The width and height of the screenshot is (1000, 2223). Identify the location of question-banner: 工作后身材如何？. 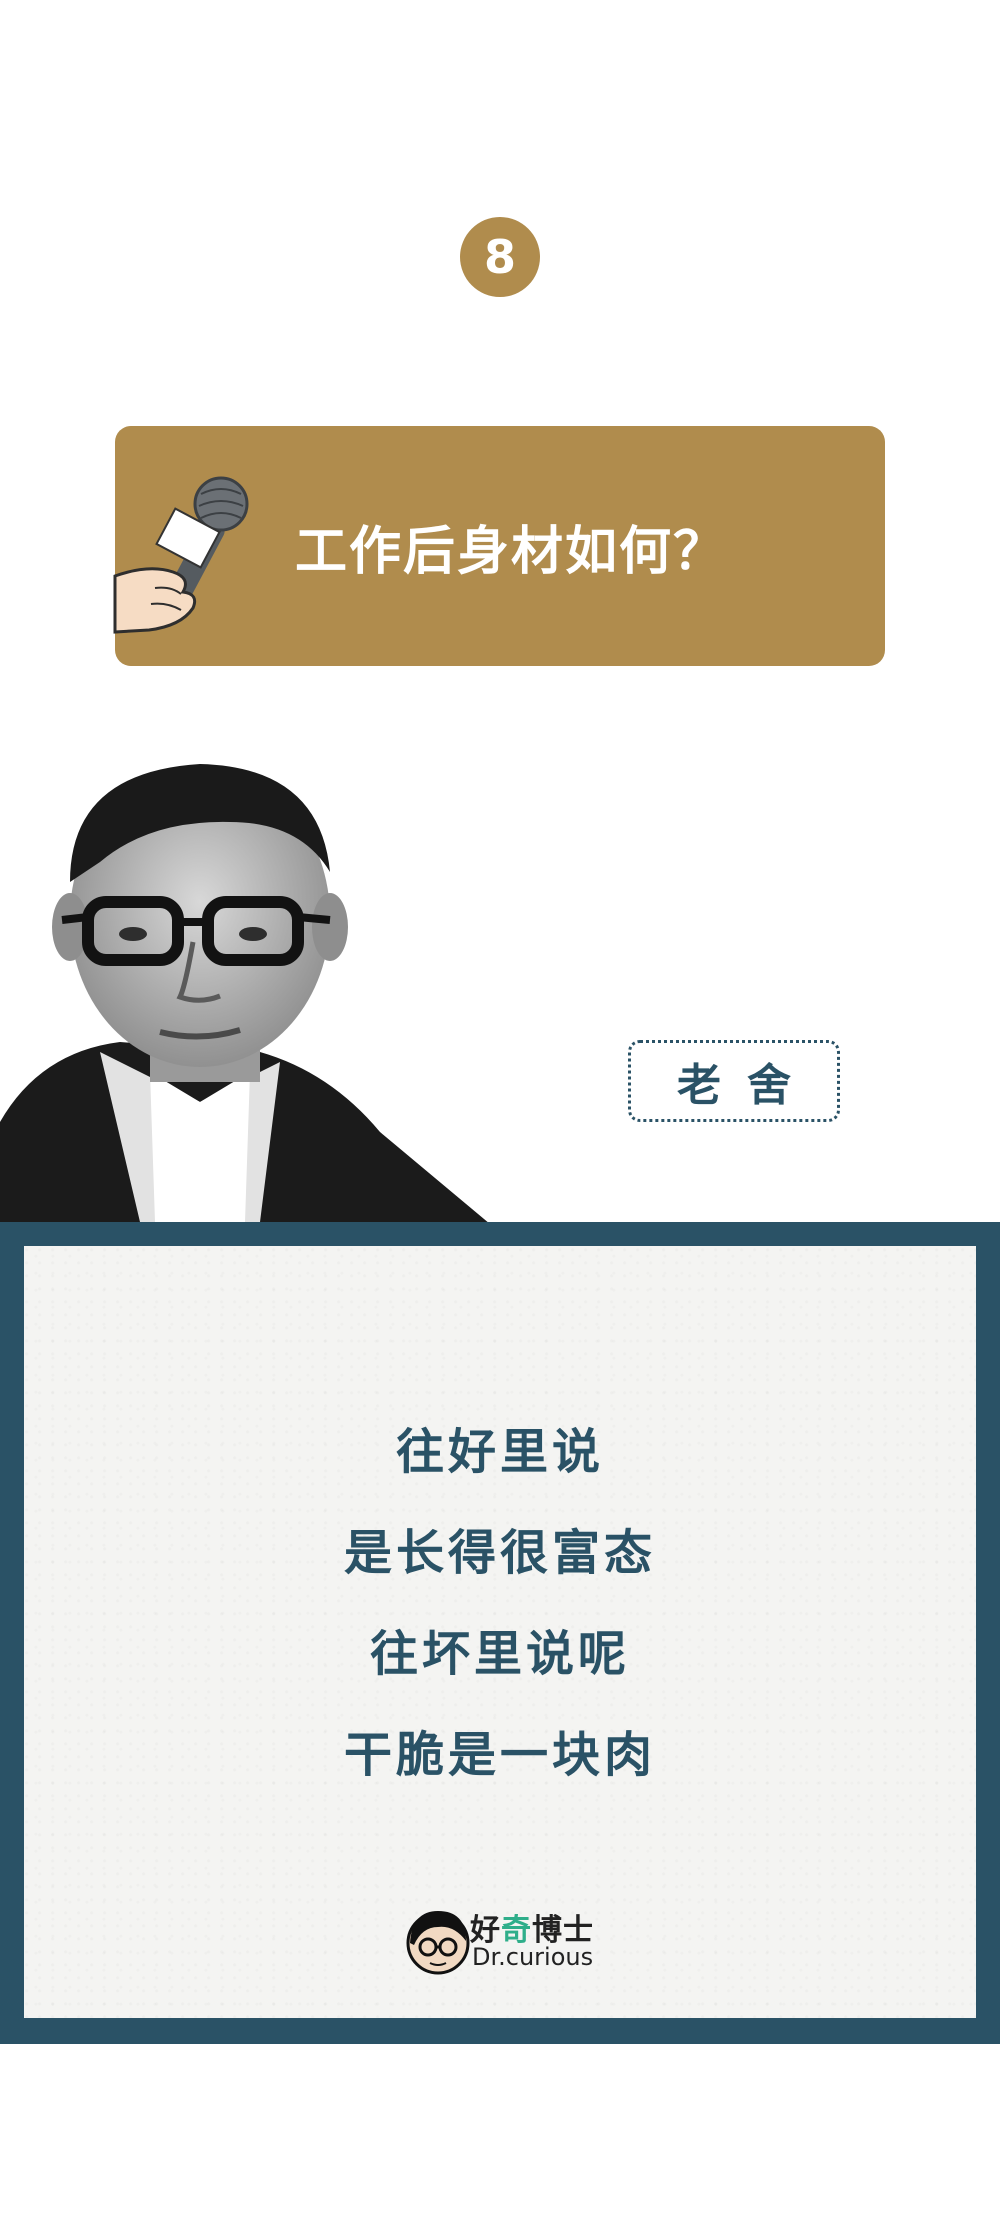
(499, 546).